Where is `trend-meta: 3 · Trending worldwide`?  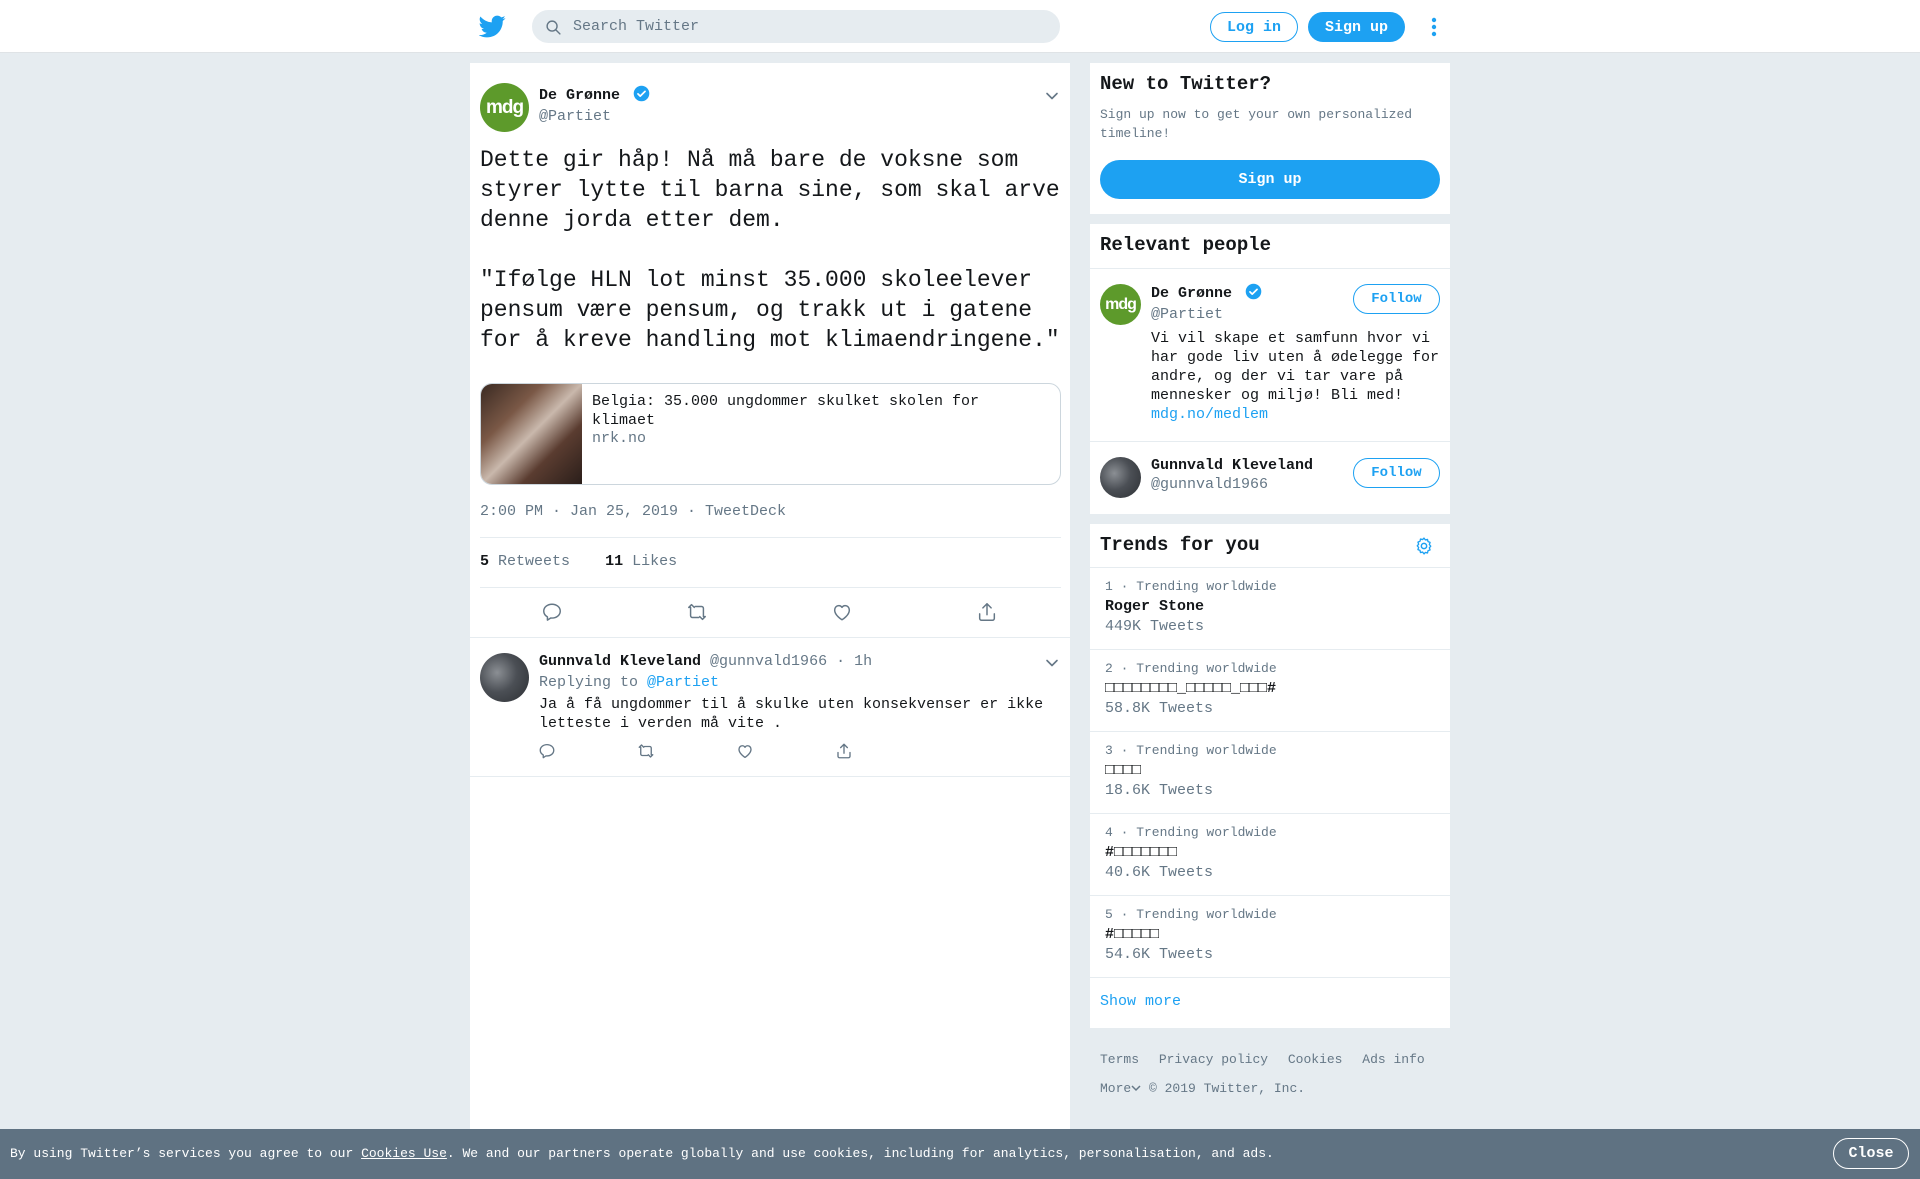
trend-meta: 3 · Trending worldwide is located at coordinates (1191, 750).